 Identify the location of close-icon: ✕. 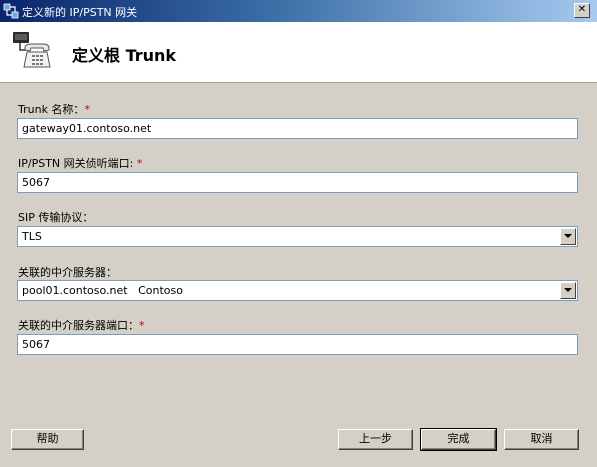
(582, 9).